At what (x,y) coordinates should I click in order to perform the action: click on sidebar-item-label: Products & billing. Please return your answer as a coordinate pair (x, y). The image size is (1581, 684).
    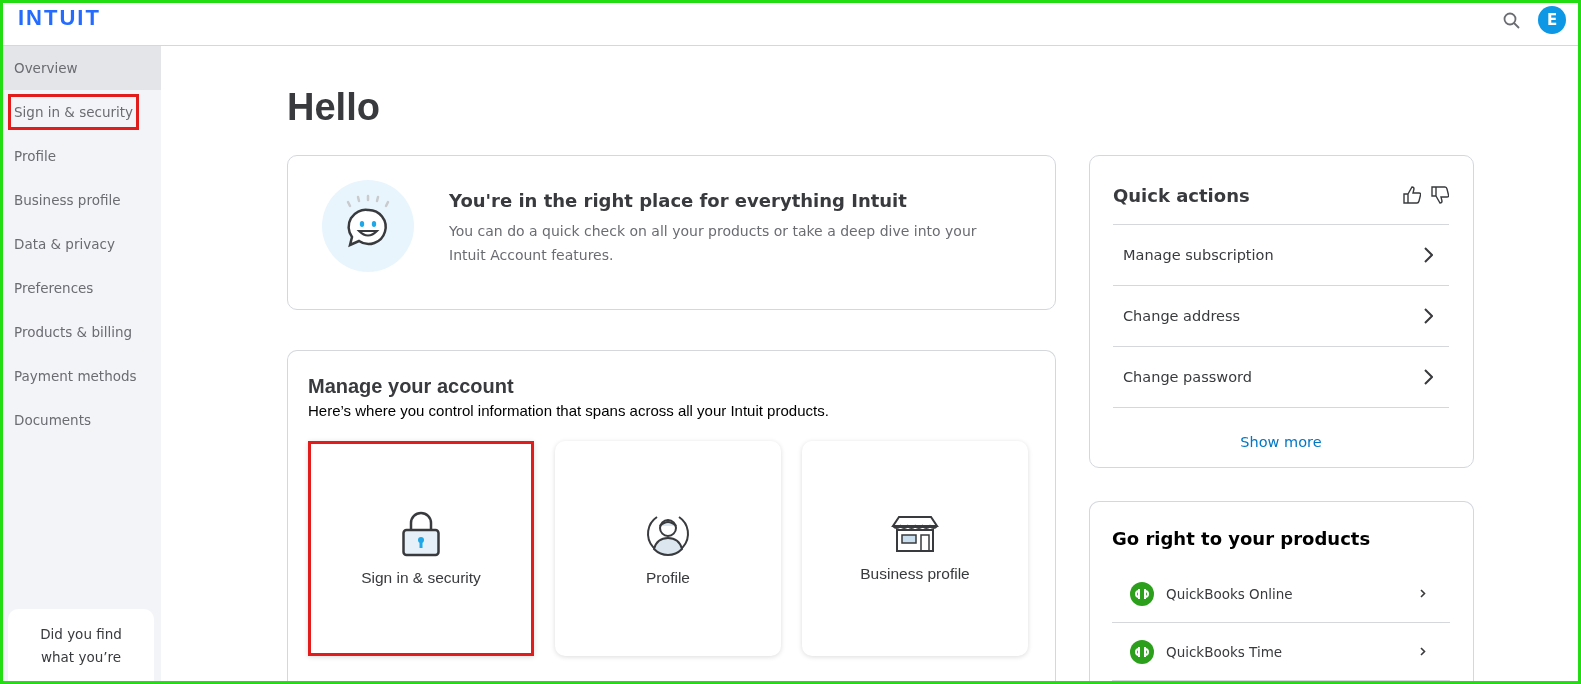
    Looking at the image, I should click on (73, 332).